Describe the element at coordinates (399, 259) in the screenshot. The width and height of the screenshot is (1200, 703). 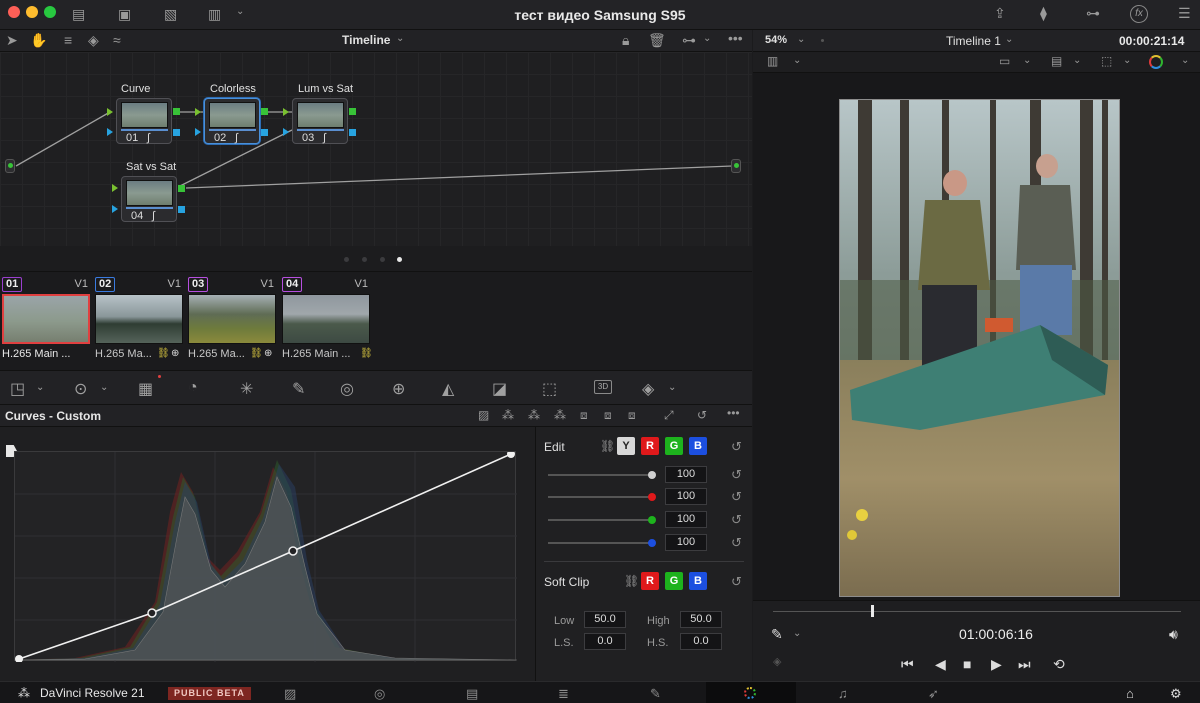
I see `page-dot-active` at that location.